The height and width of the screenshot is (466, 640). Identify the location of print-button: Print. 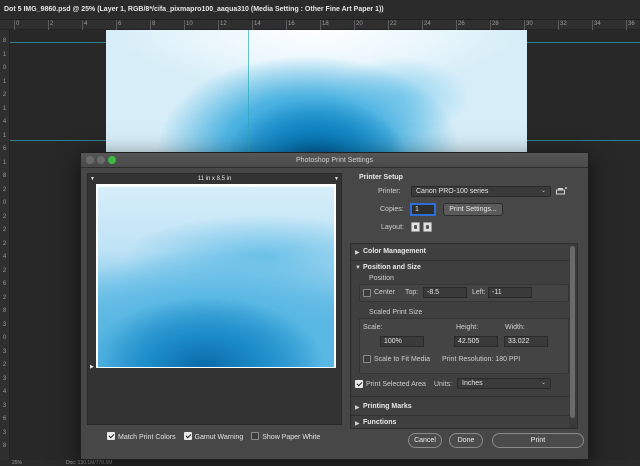
(538, 440).